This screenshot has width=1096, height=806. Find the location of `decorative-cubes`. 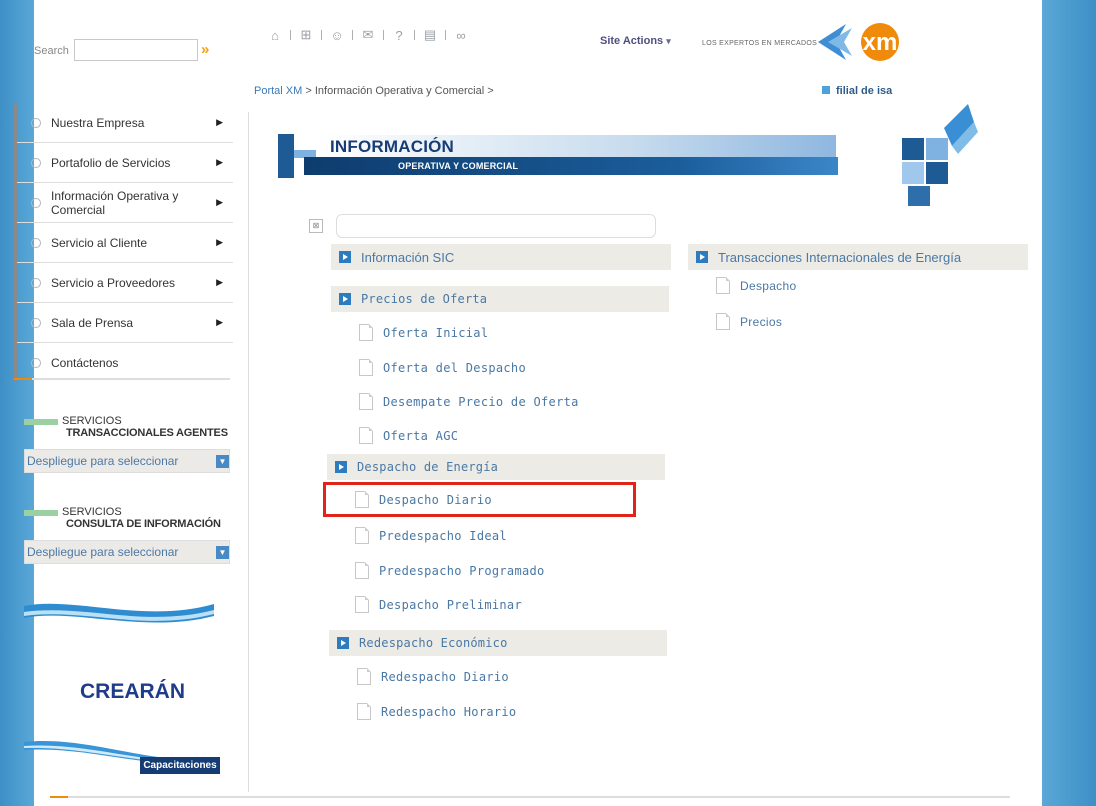

decorative-cubes is located at coordinates (940, 155).